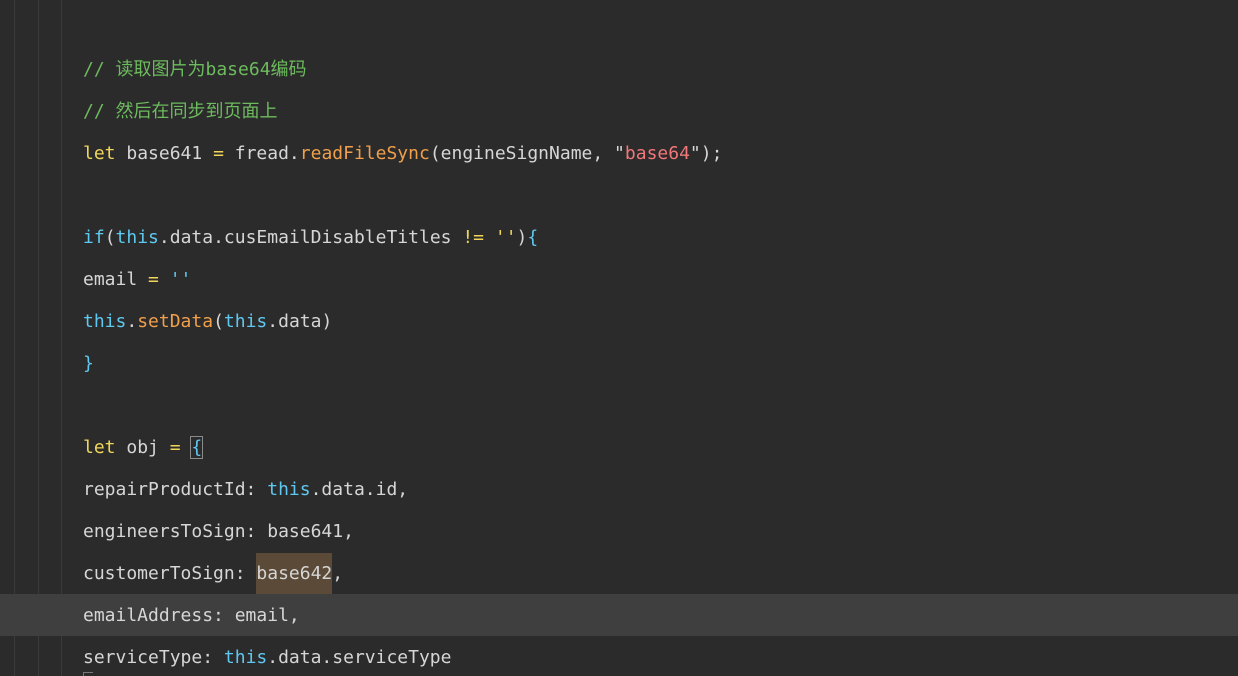 Image resolution: width=1238 pixels, height=676 pixels. I want to click on code-line: engineersToSign: base641,, so click(619, 531).